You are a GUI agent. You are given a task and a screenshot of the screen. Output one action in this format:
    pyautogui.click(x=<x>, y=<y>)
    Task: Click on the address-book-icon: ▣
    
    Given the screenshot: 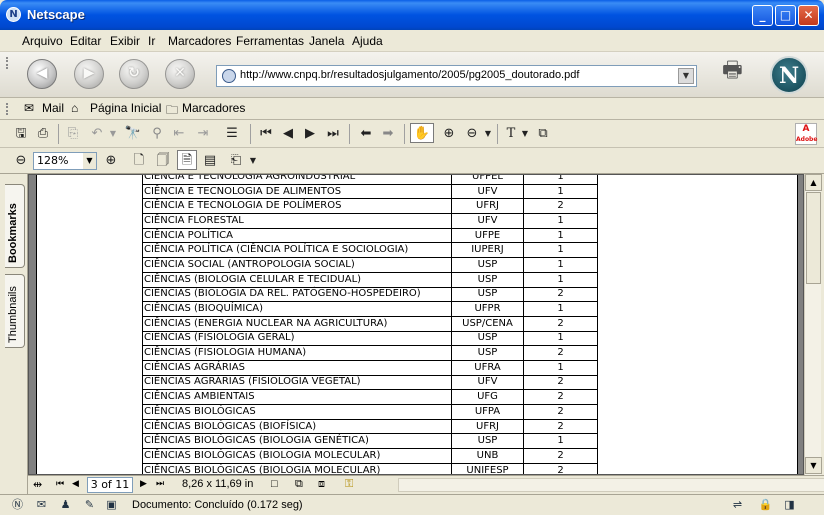 What is the action you would take?
    pyautogui.click(x=111, y=505)
    